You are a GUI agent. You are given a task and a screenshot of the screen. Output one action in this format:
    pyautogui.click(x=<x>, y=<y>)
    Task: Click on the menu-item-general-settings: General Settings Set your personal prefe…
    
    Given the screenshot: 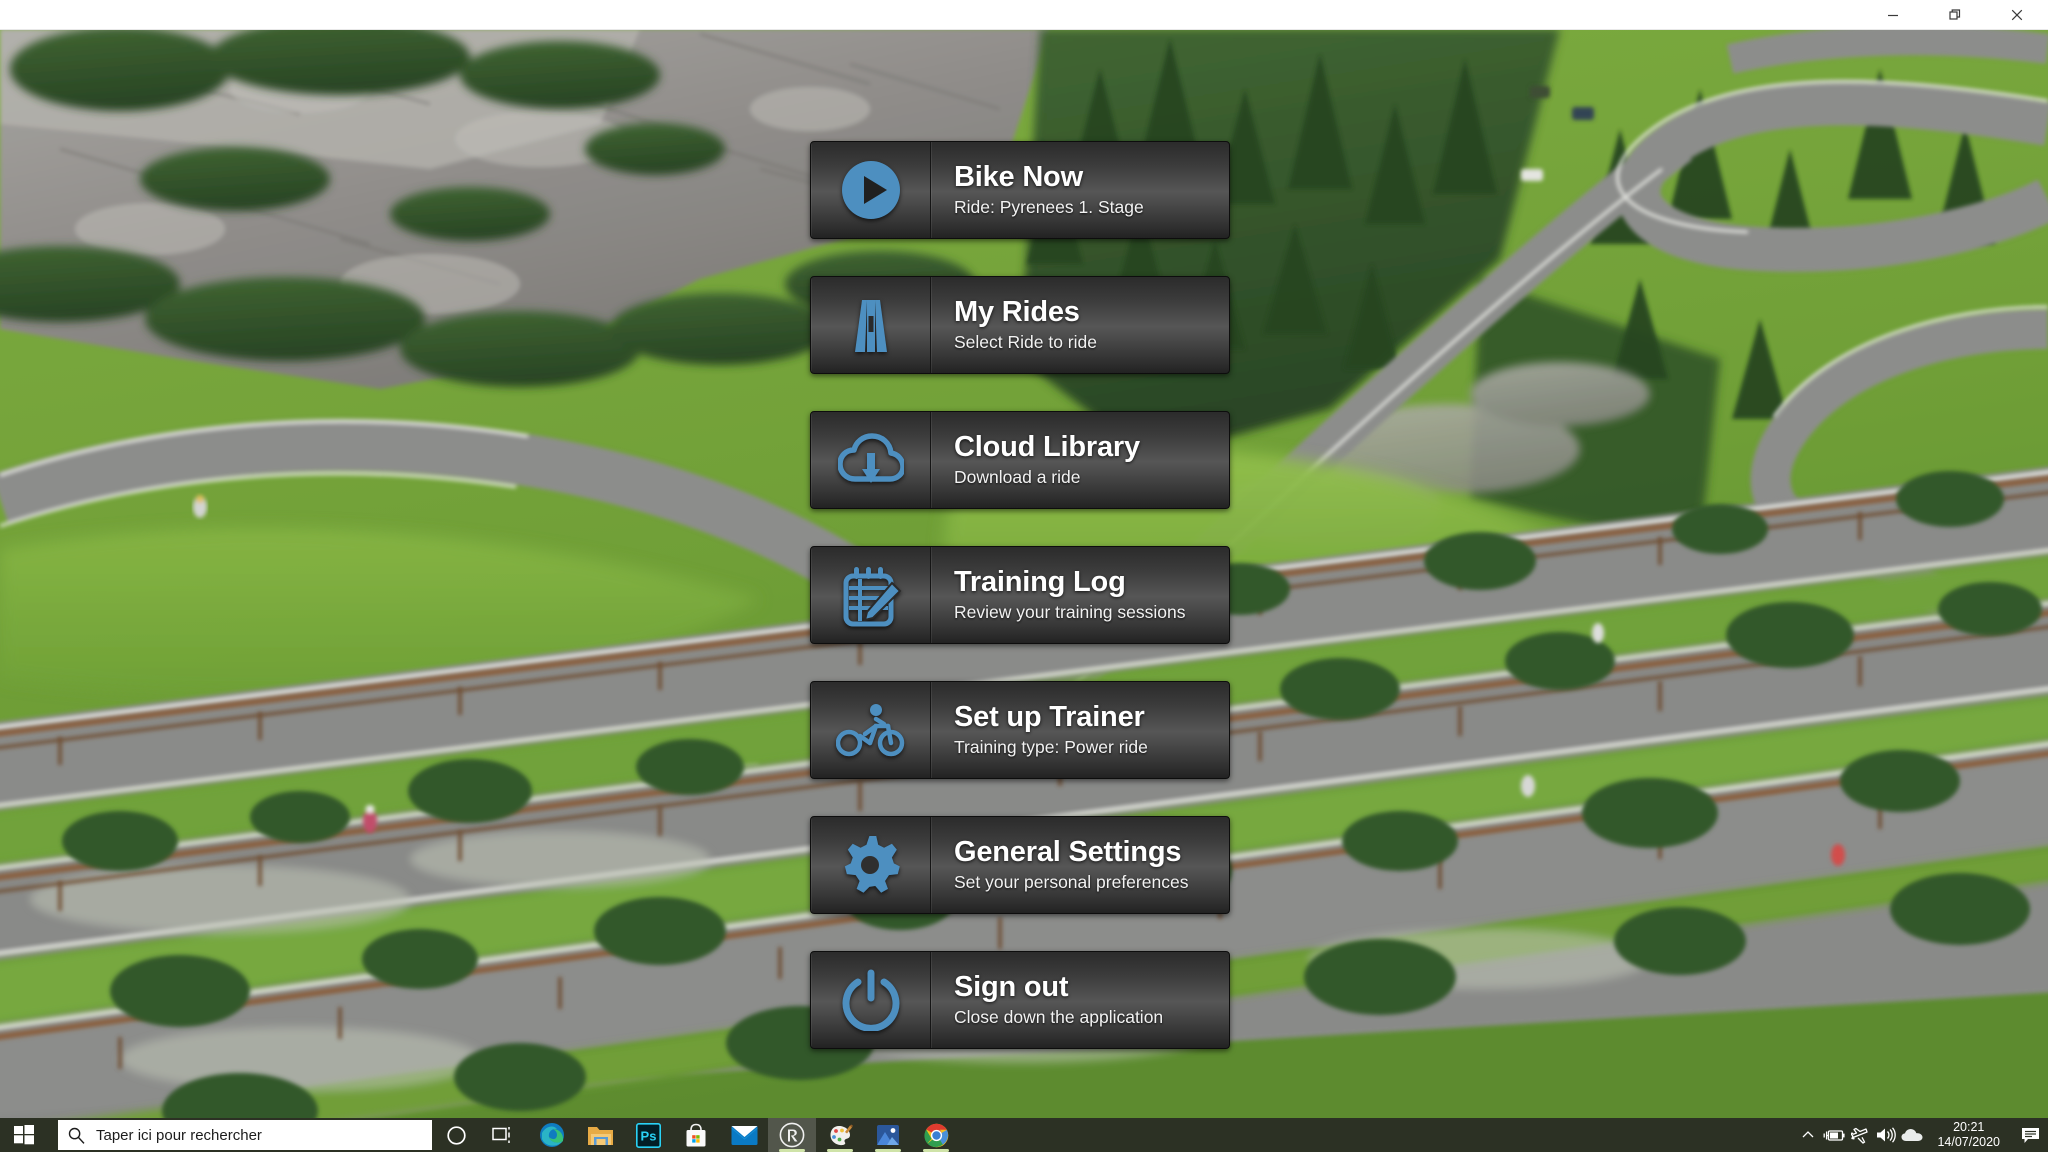 What is the action you would take?
    pyautogui.click(x=1020, y=865)
    